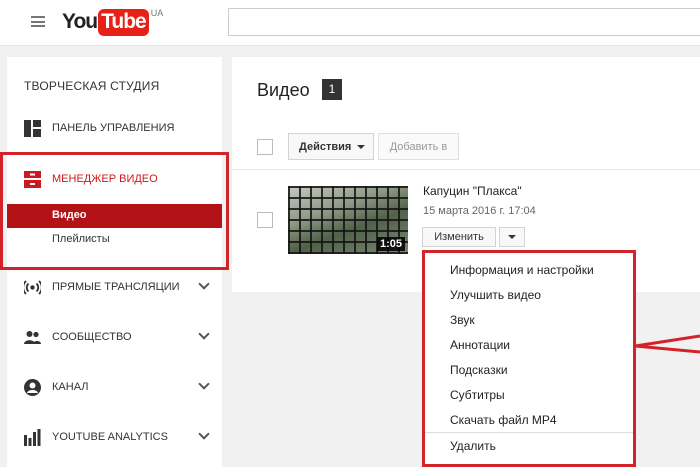 The height and width of the screenshot is (467, 700). Describe the element at coordinates (462, 320) in the screenshot. I see `menu-item-label: Звук` at that location.